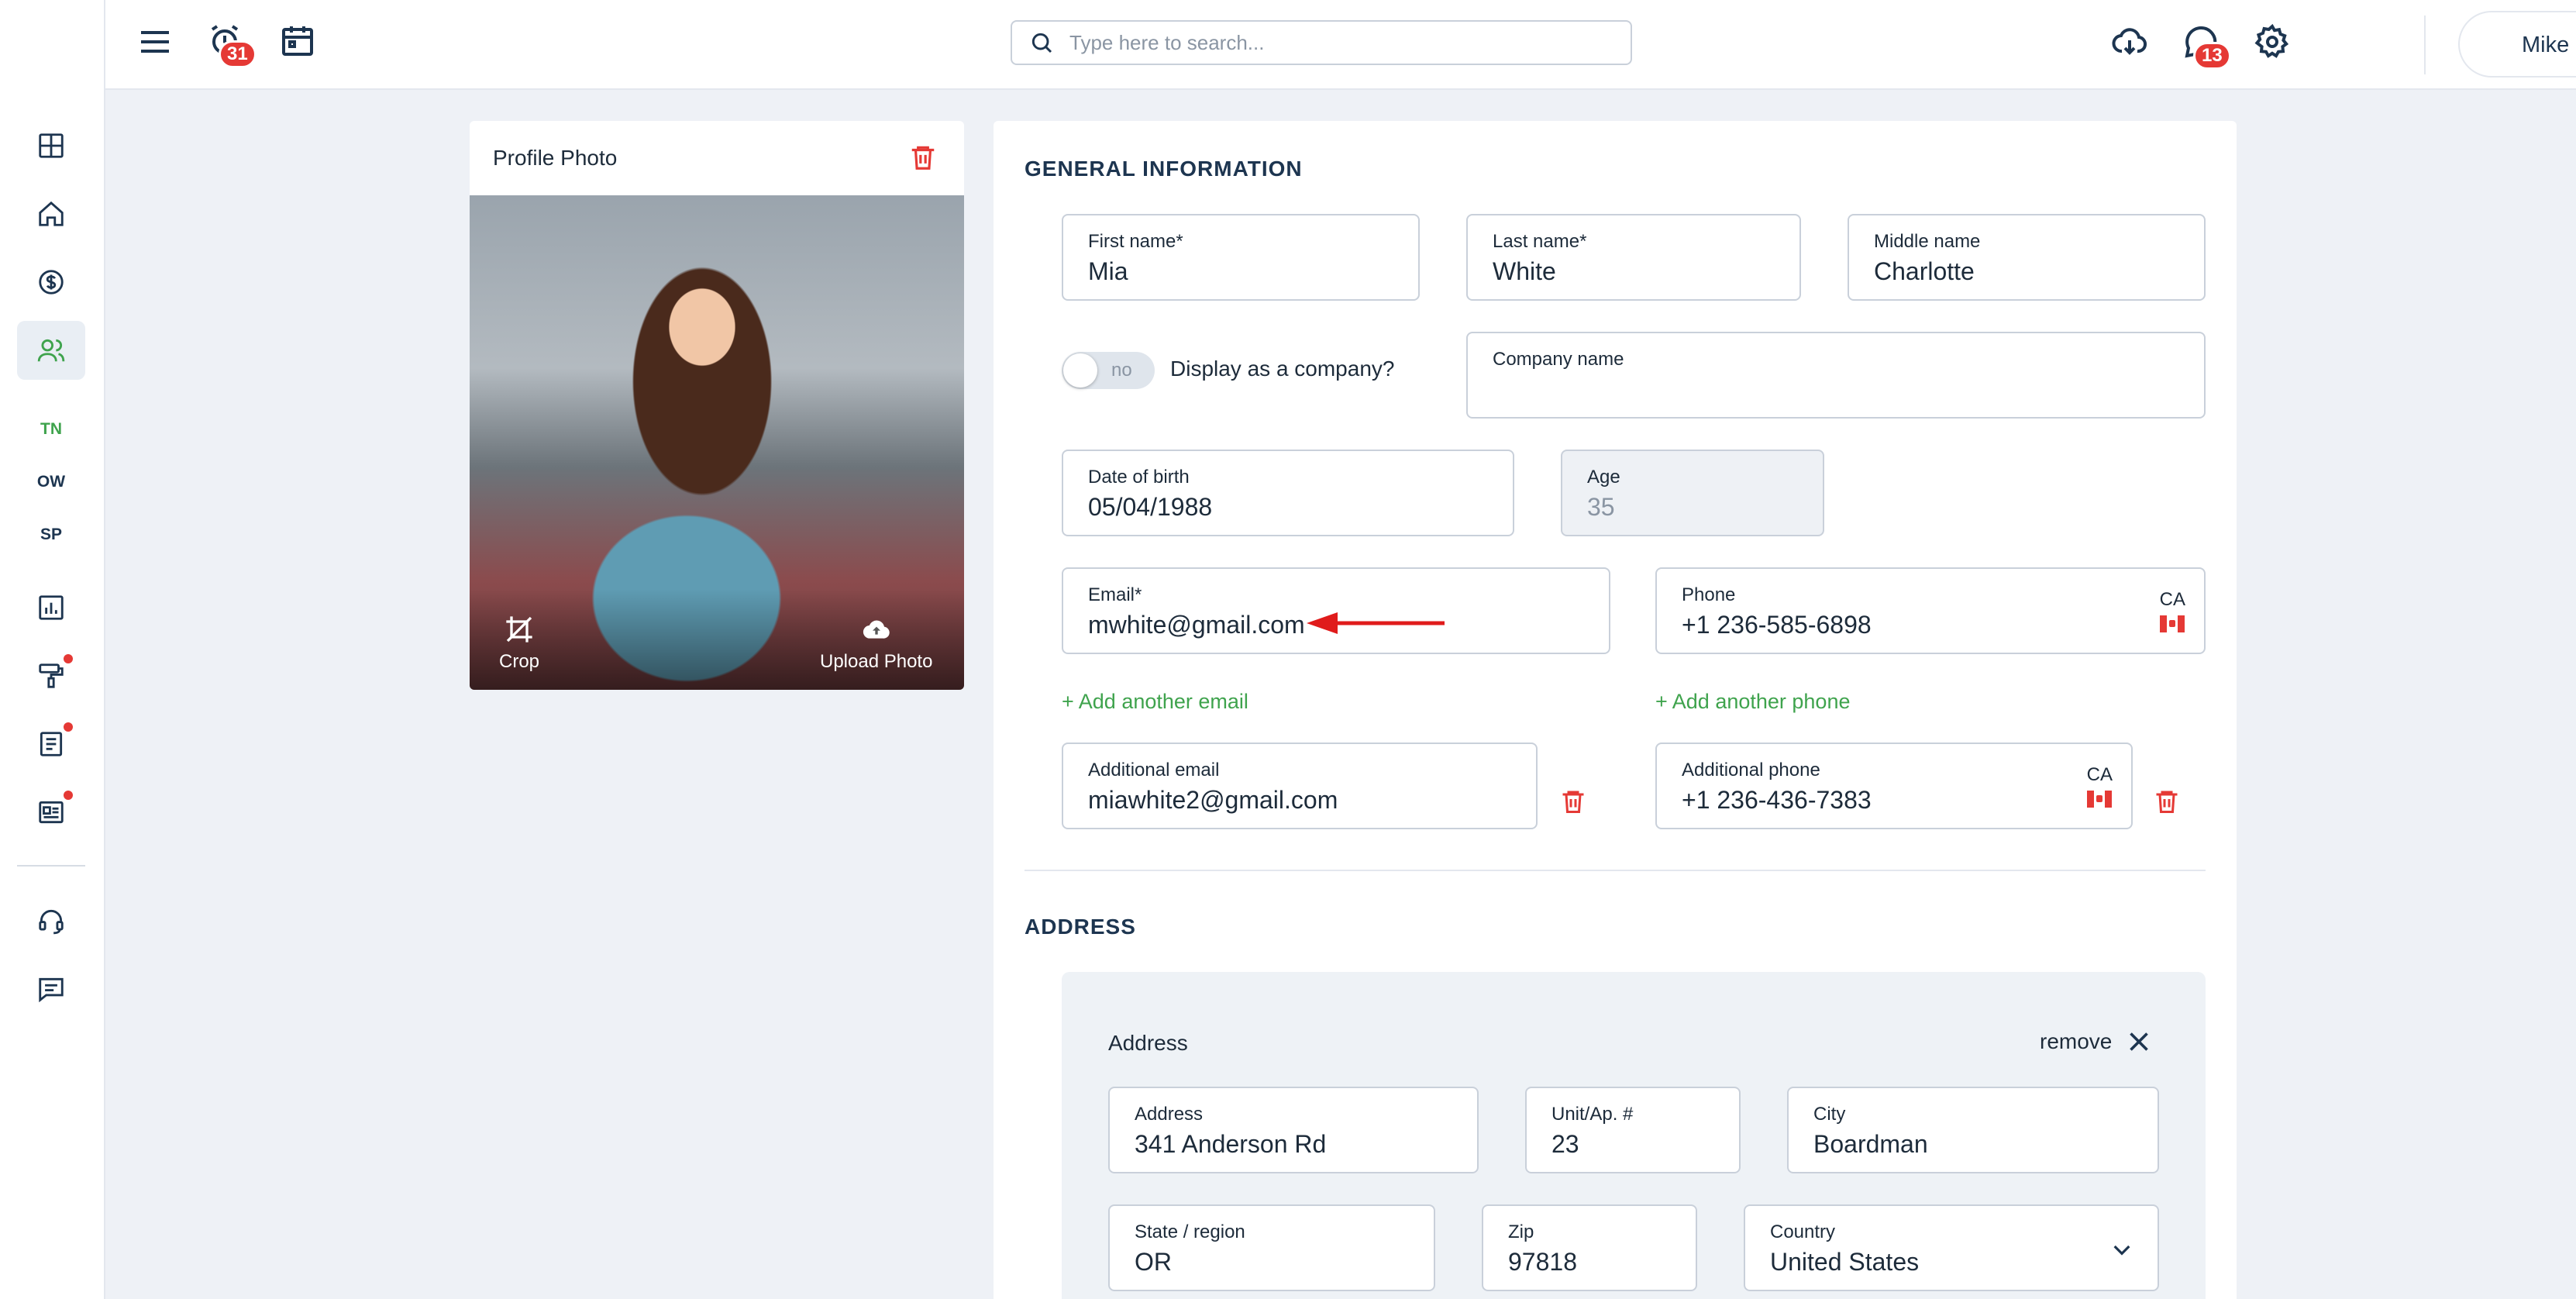  I want to click on unit-value: 23, so click(1565, 1144).